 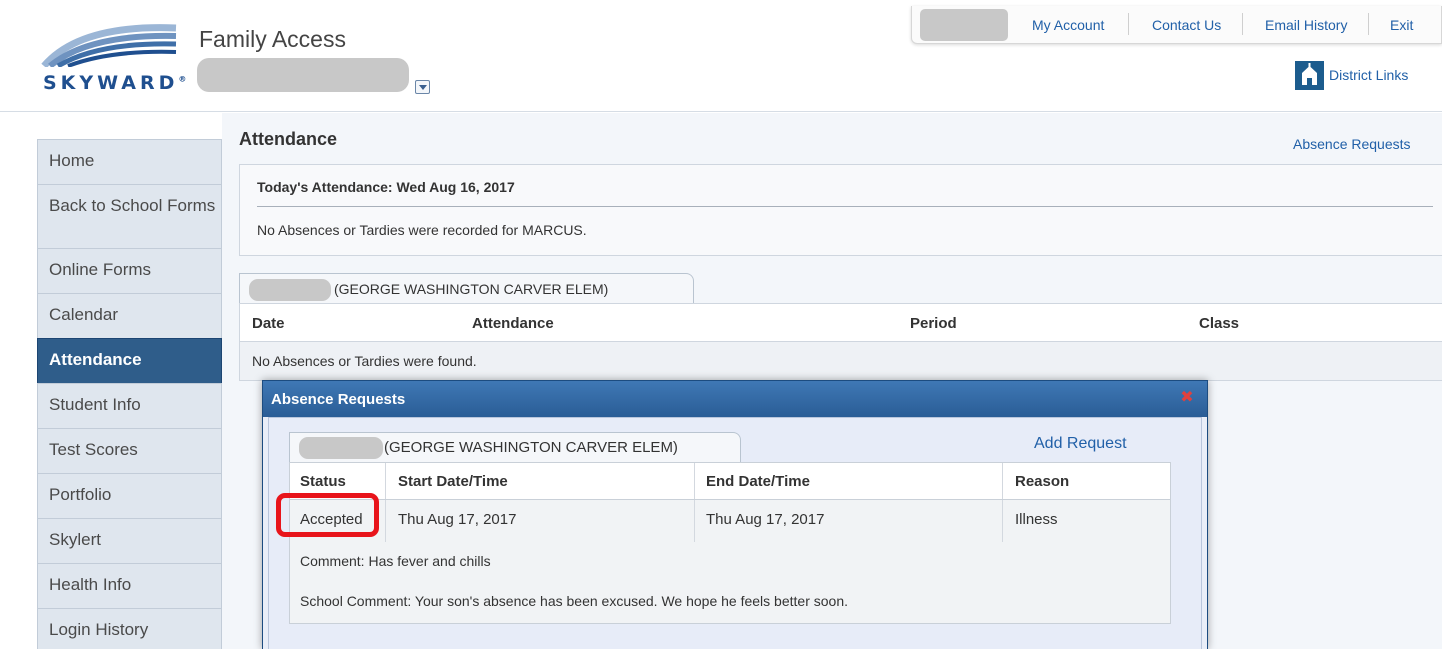 I want to click on user-name, so click(x=964, y=25).